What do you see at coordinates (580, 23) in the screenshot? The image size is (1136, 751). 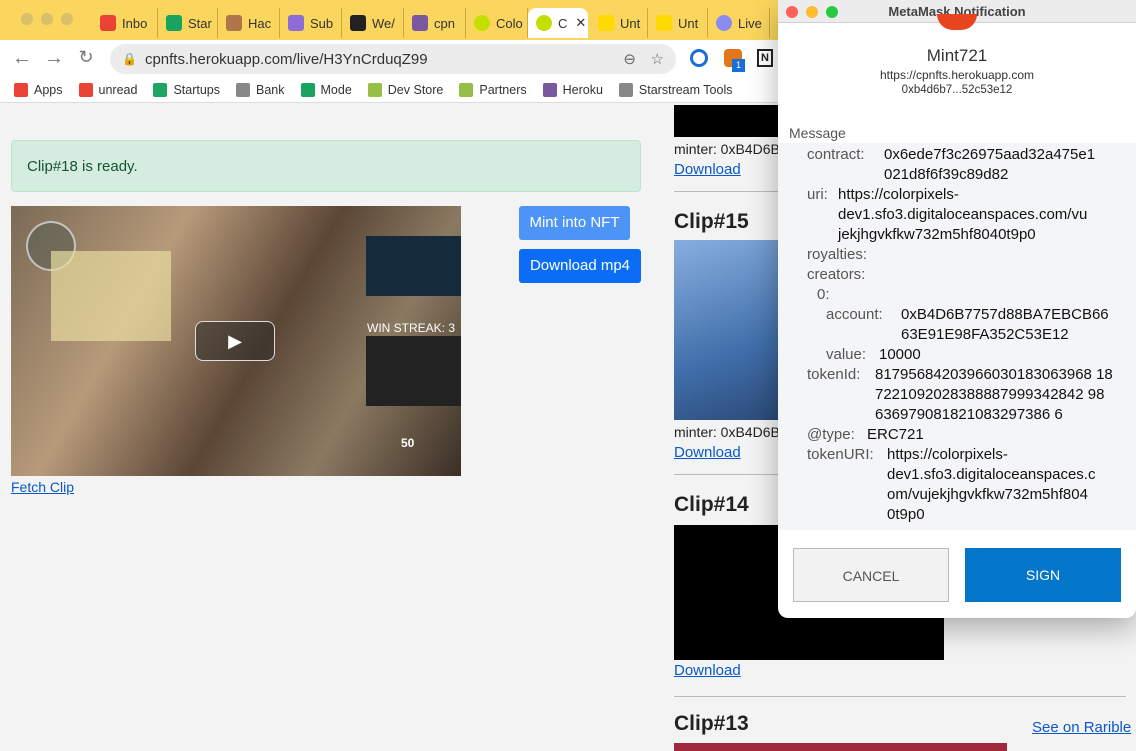 I see `close-tab-icon: ✕` at bounding box center [580, 23].